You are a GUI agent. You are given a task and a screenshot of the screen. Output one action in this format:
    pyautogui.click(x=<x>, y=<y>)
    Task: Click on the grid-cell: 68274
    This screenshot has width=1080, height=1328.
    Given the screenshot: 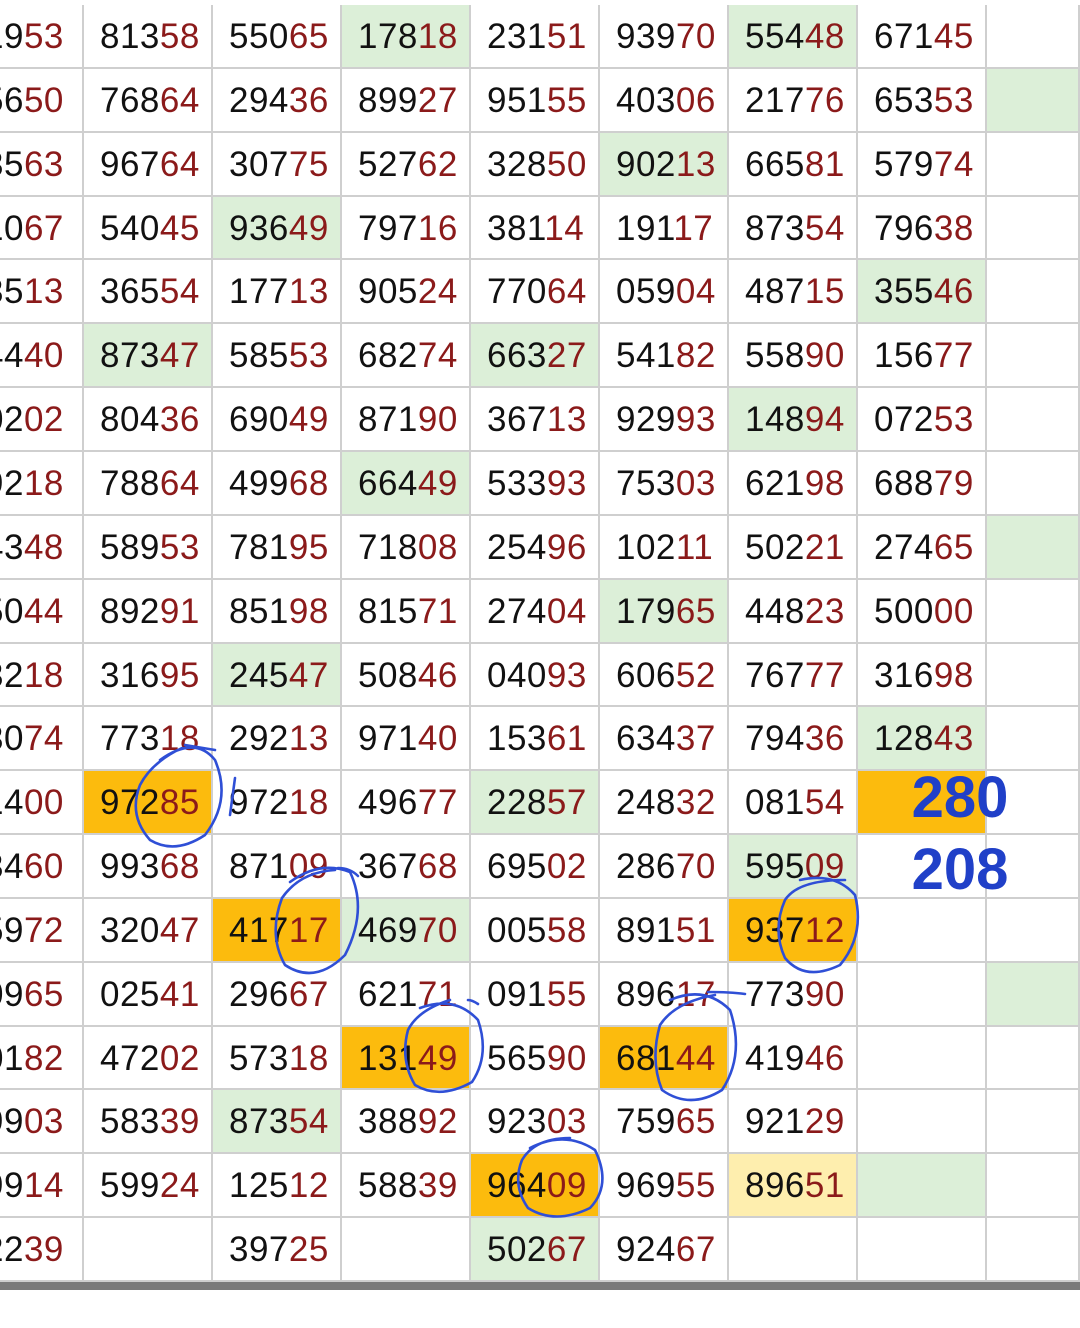 What is the action you would take?
    pyautogui.click(x=406, y=356)
    